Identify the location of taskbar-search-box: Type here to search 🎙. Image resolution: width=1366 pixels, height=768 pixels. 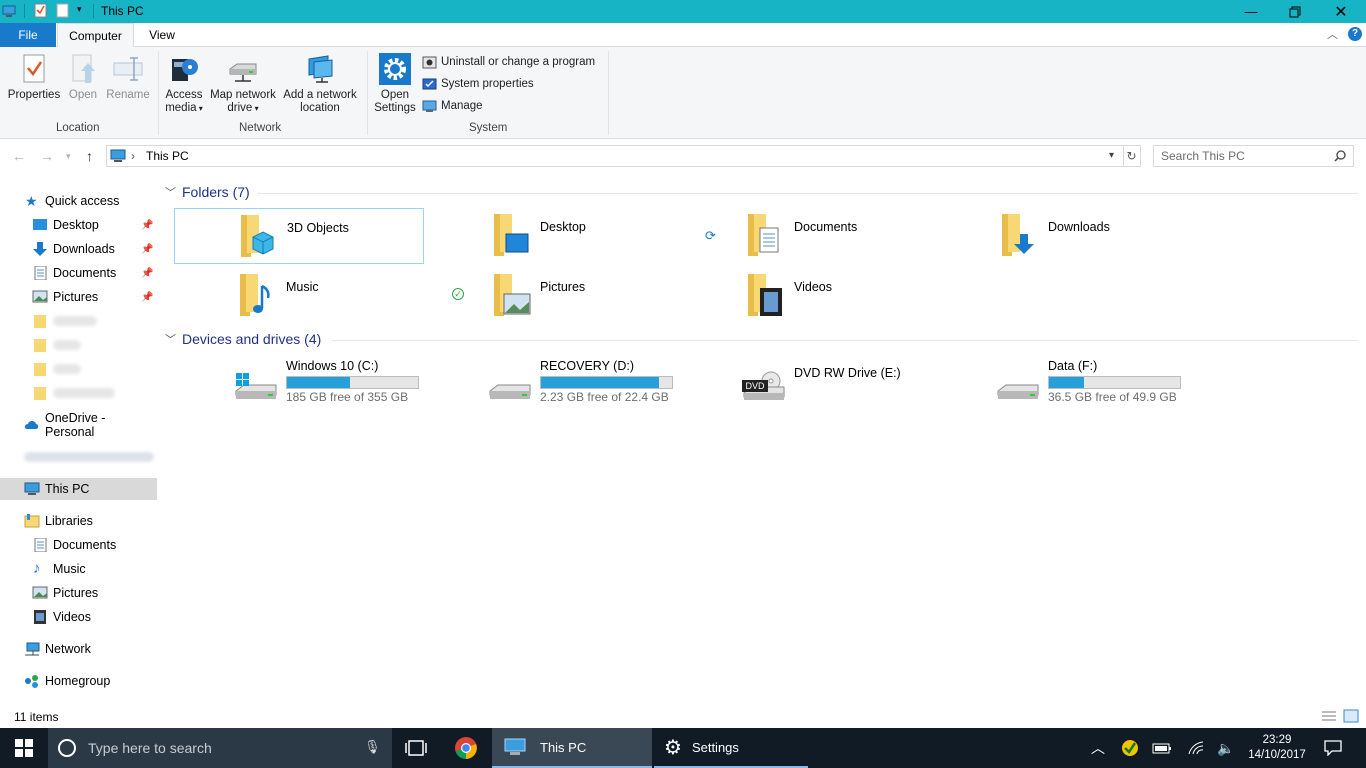
(220, 748).